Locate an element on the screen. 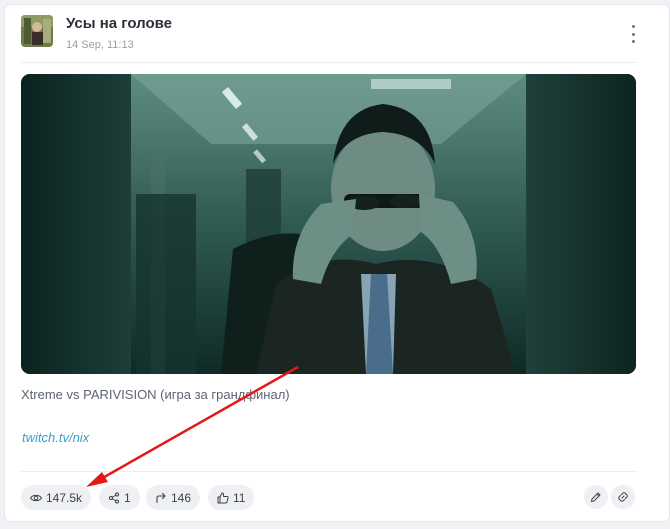  likes-count: 11 is located at coordinates (239, 497).